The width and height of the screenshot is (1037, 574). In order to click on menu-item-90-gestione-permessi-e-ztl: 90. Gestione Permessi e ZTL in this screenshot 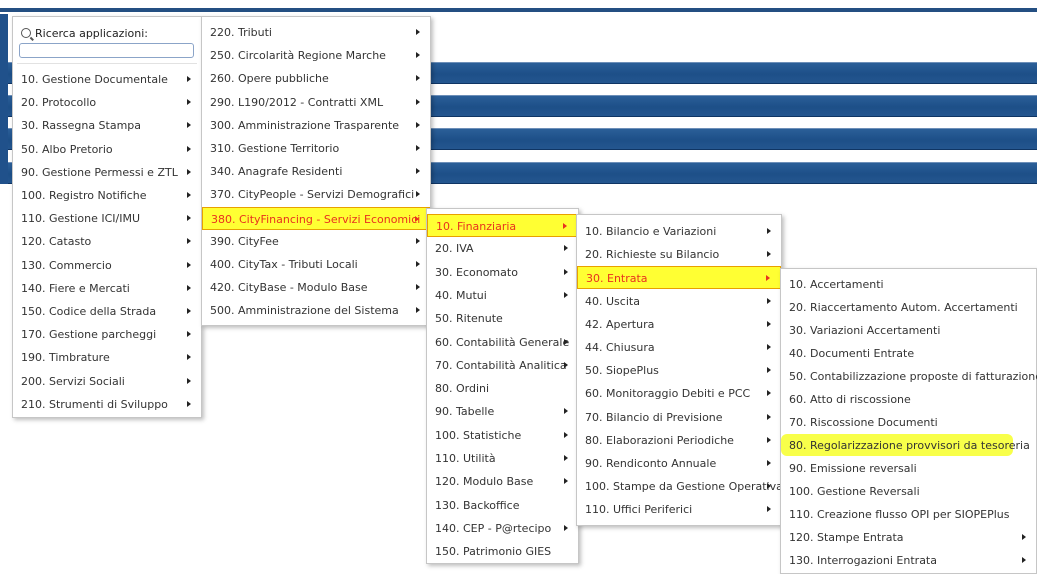, I will do `click(107, 172)`.